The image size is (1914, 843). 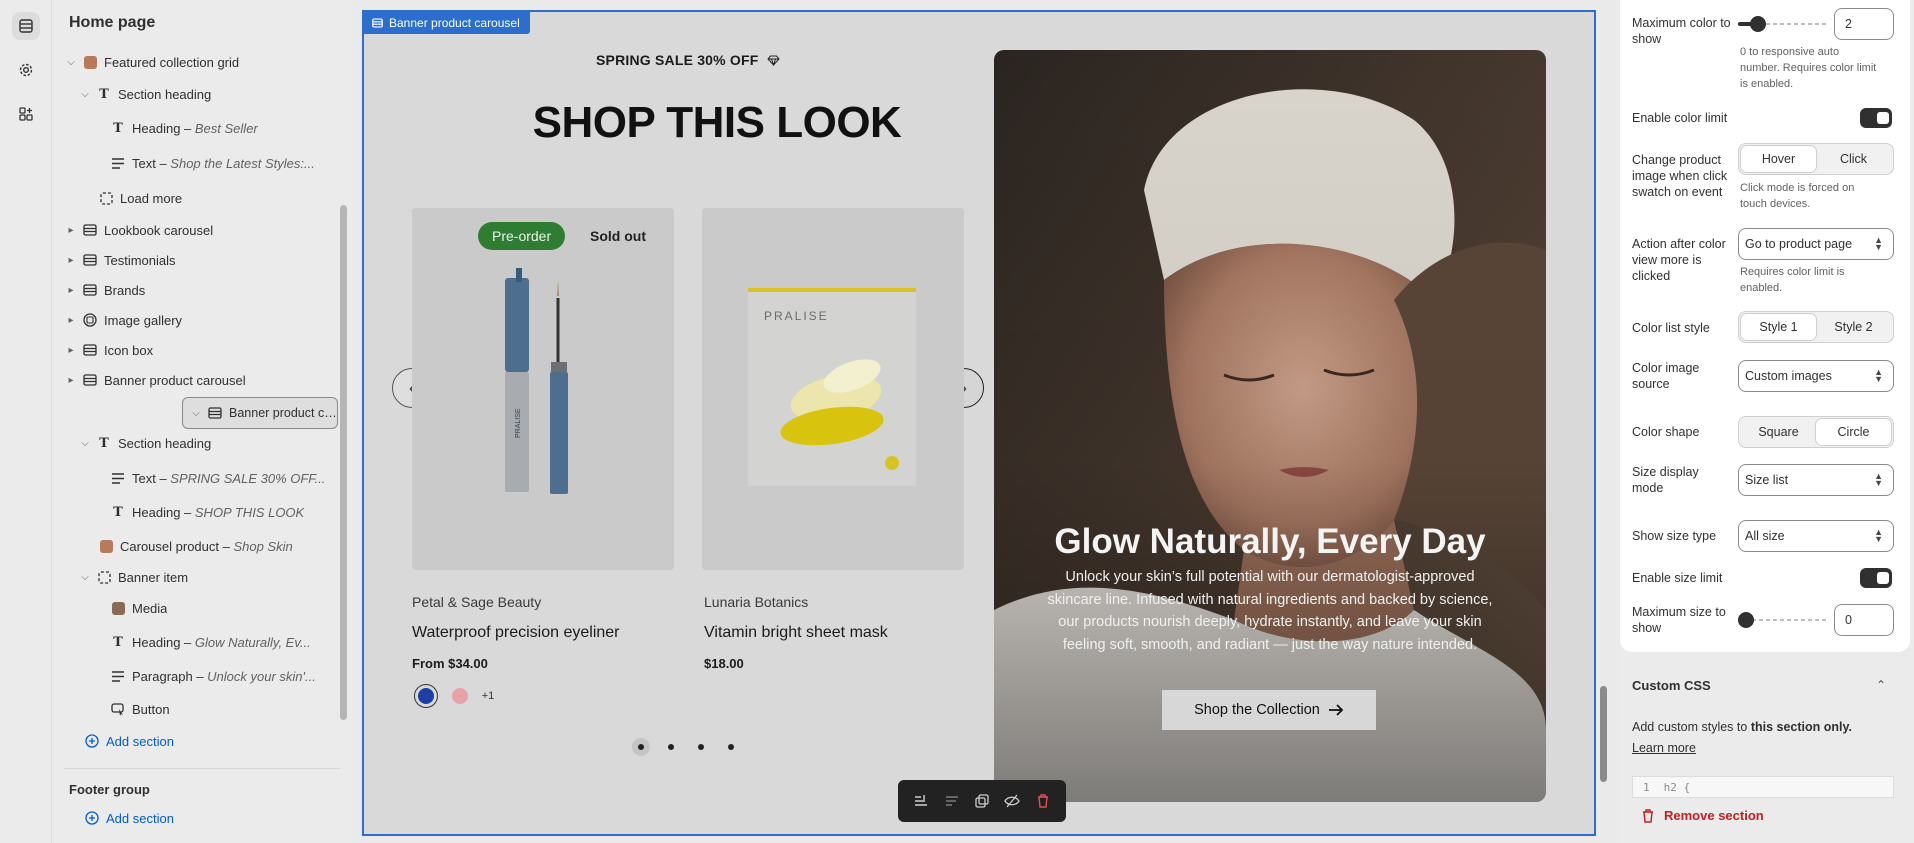 What do you see at coordinates (796, 633) in the screenshot?
I see `product-name: Vitamin bright sheet mask` at bounding box center [796, 633].